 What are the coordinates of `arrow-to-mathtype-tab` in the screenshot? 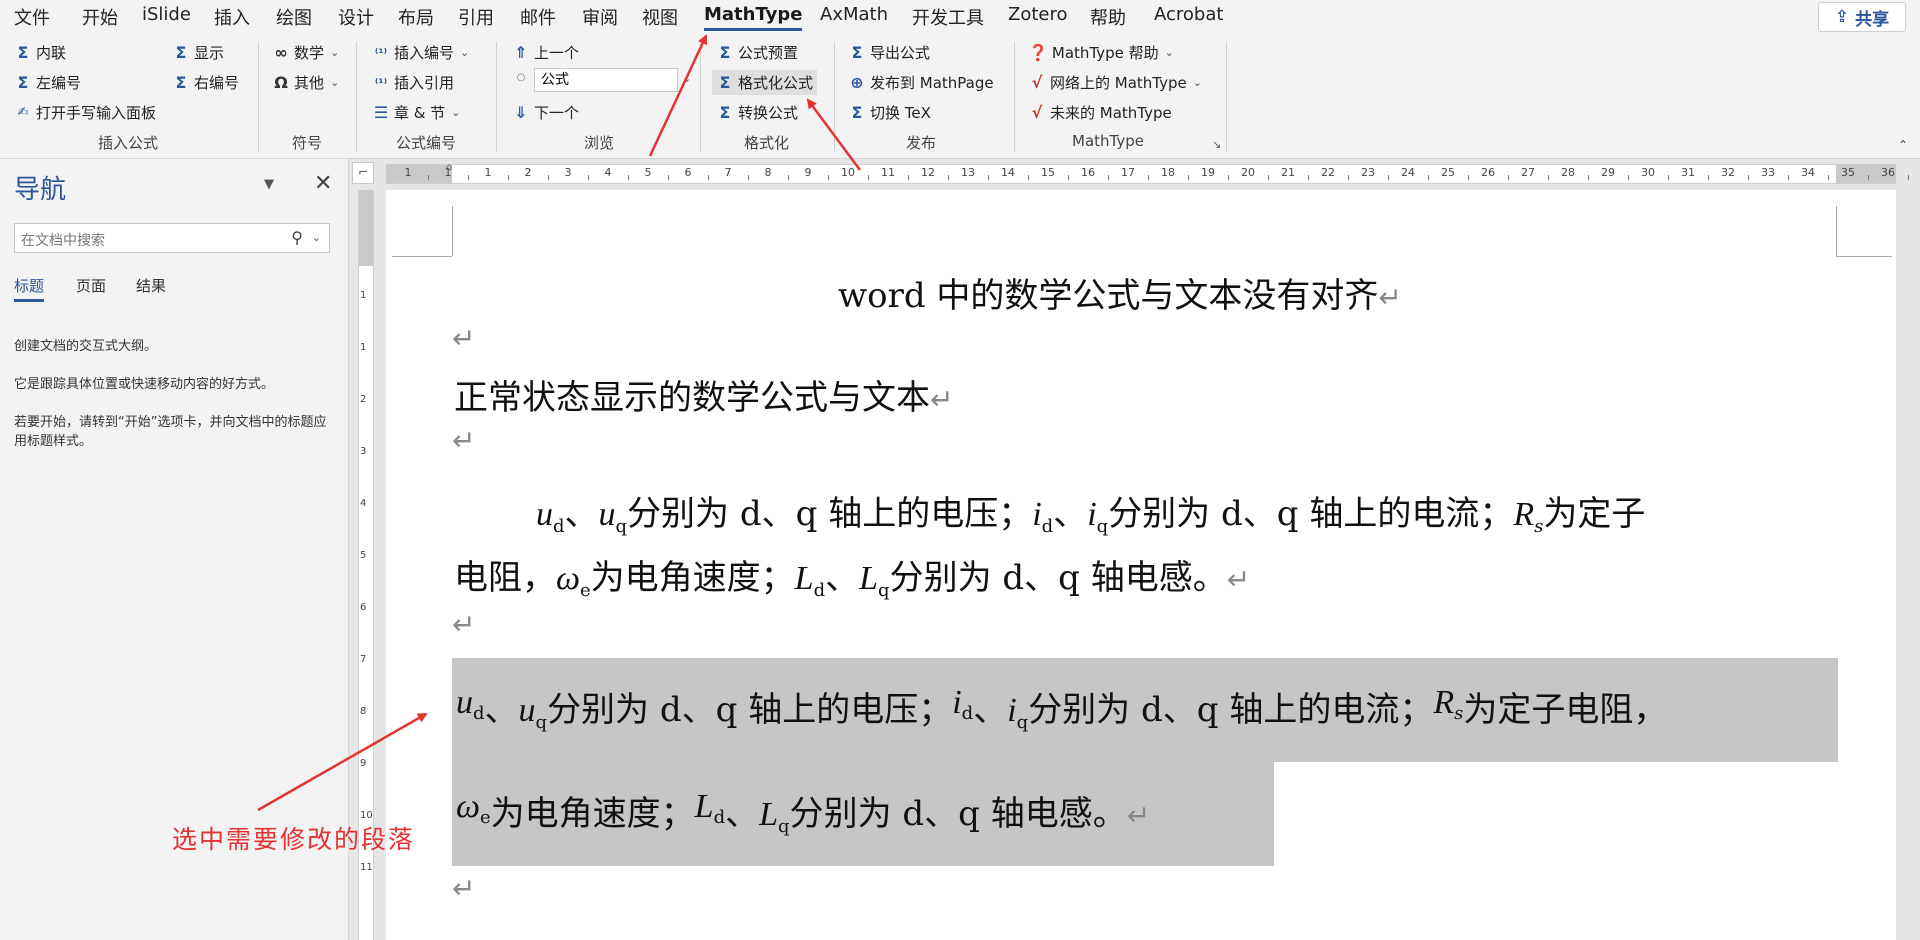 It's located at (678, 95).